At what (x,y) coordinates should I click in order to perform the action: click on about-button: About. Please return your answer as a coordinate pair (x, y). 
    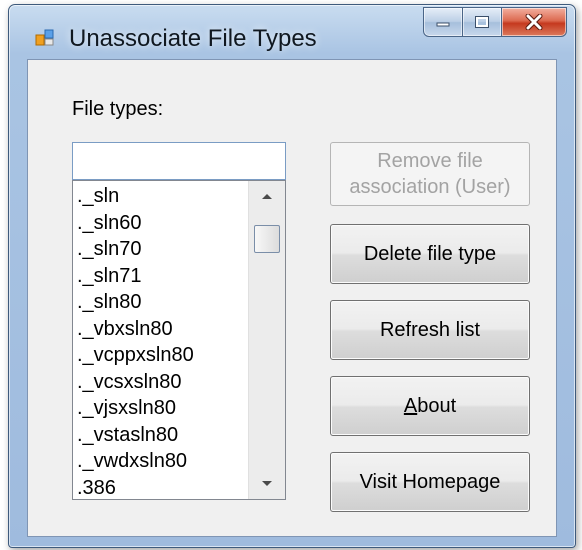
    Looking at the image, I should click on (430, 406).